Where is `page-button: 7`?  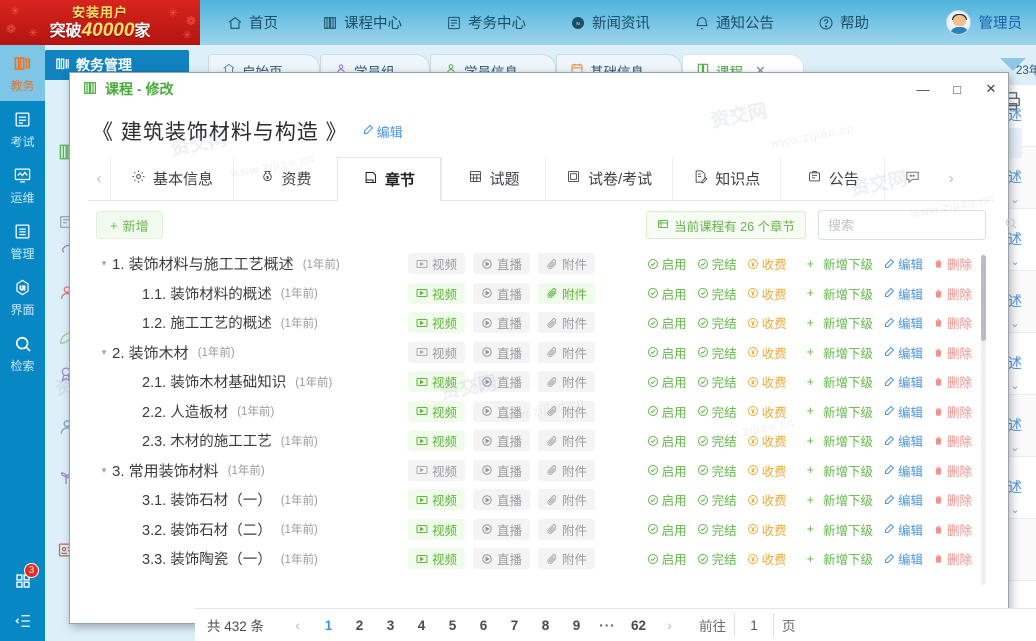
page-button: 7 is located at coordinates (514, 625).